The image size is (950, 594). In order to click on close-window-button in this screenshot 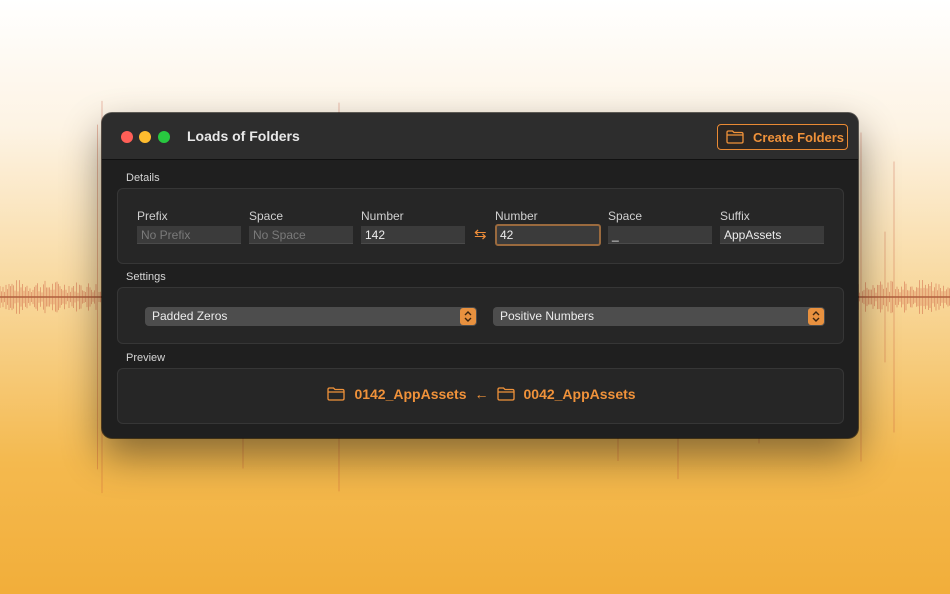, I will do `click(127, 137)`.